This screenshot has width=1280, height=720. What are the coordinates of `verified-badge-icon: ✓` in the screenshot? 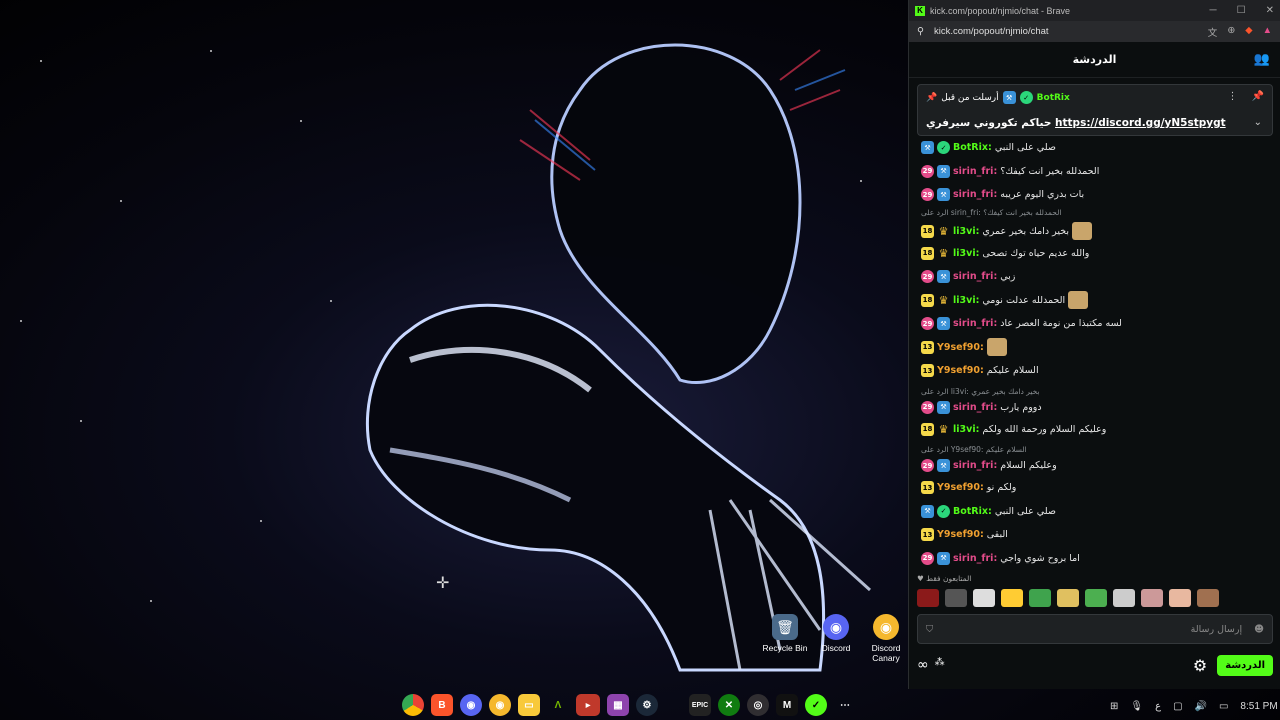 It's located at (943, 148).